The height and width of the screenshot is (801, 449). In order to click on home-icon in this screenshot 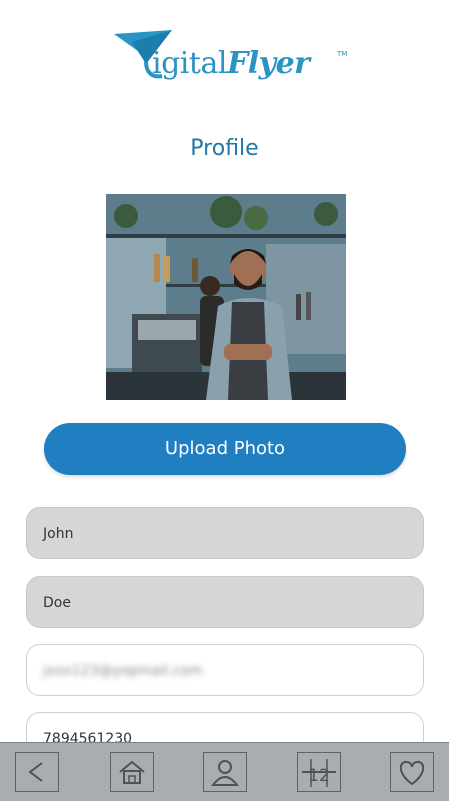, I will do `click(132, 772)`.